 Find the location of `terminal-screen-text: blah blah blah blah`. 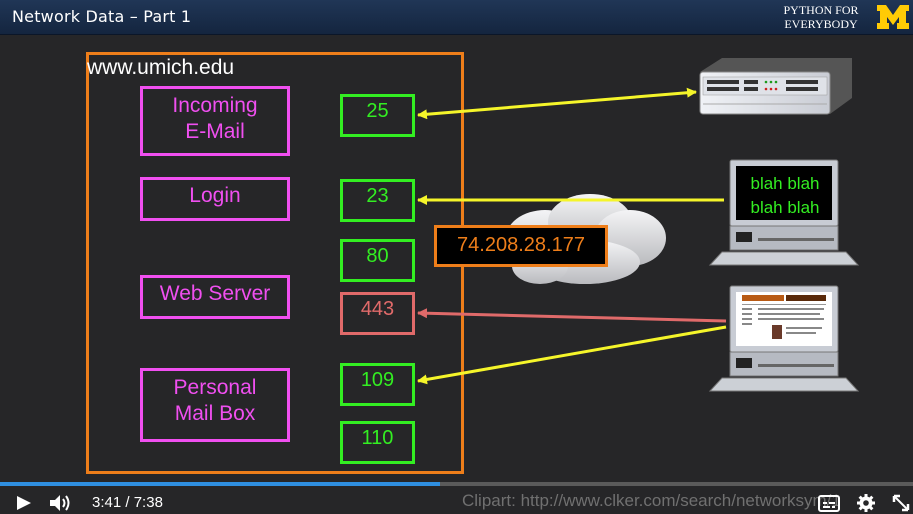

terminal-screen-text: blah blah blah blah is located at coordinates (785, 196).